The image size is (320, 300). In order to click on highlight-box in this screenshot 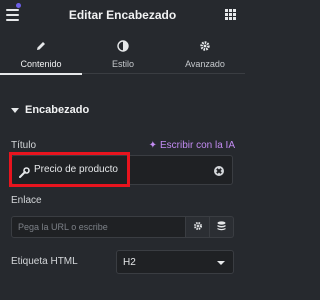, I will do `click(69, 169)`.